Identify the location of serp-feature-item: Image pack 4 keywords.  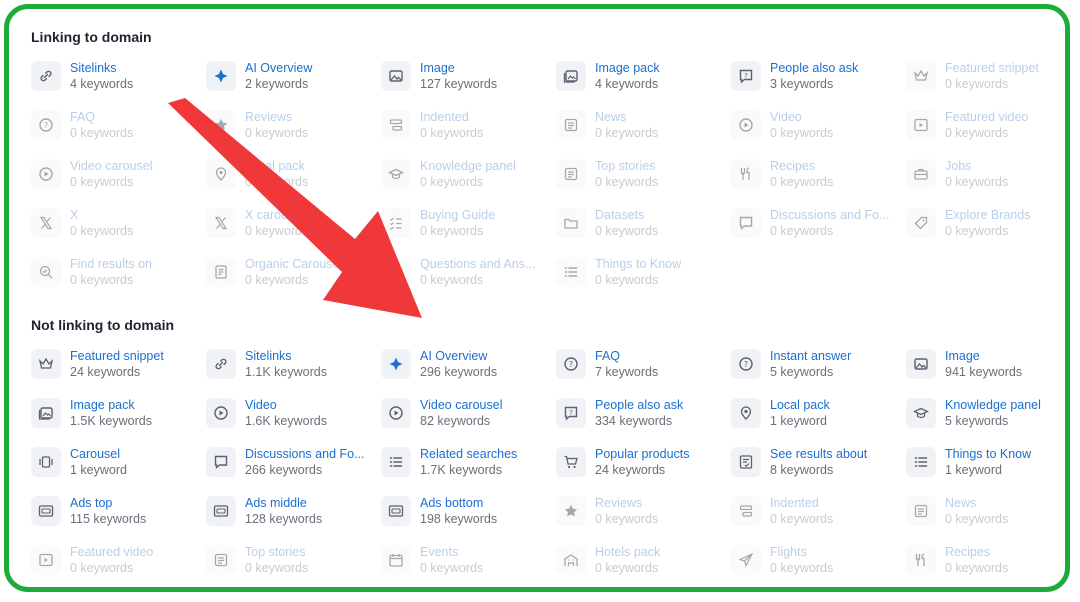
(643, 84).